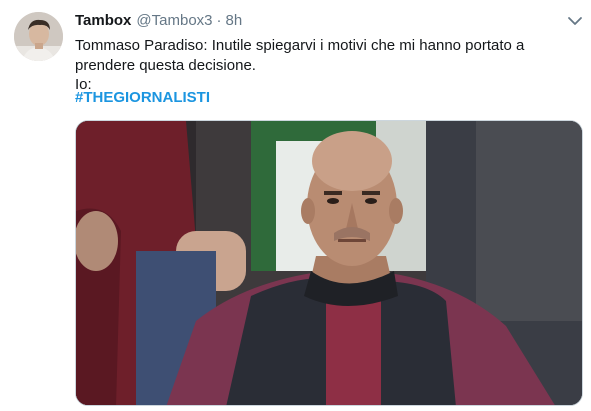 This screenshot has width=591, height=411. I want to click on hashtag-link: #THEGIORNALISTI, so click(142, 97).